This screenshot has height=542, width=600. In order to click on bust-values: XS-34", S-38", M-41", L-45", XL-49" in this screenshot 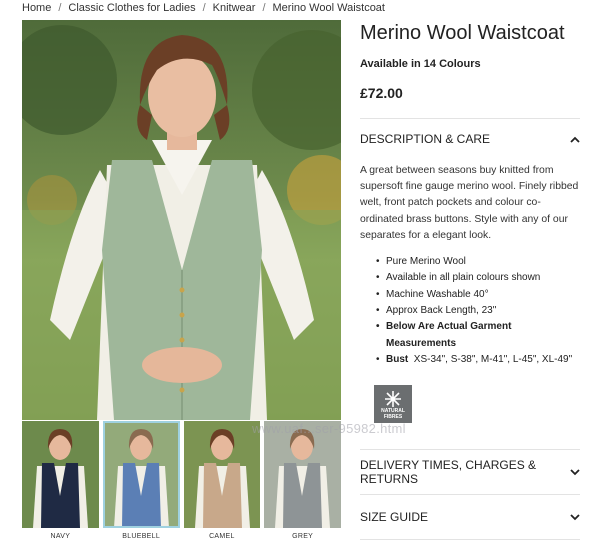, I will do `click(493, 359)`.